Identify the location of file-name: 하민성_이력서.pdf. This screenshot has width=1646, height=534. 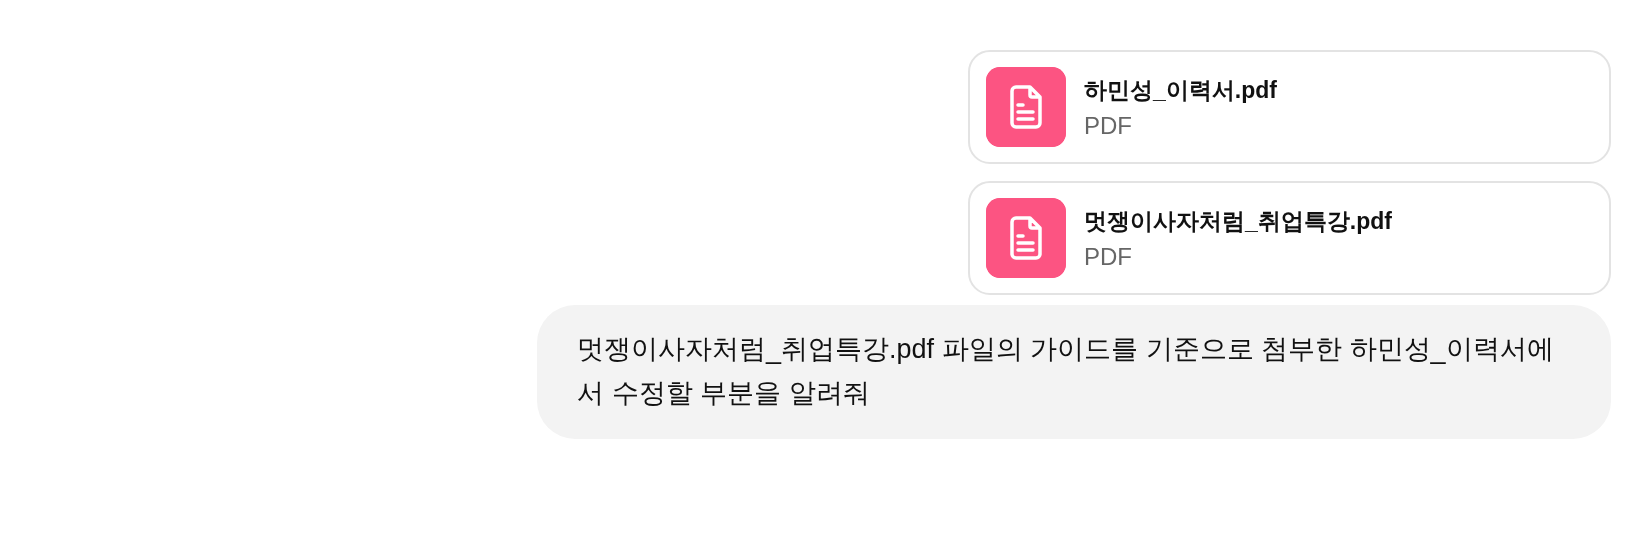
(1180, 90).